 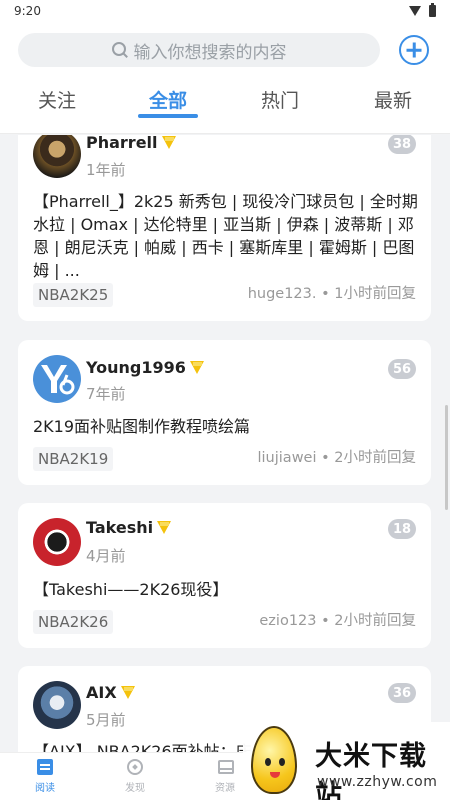 What do you see at coordinates (106, 170) in the screenshot?
I see `post-time: 1年前` at bounding box center [106, 170].